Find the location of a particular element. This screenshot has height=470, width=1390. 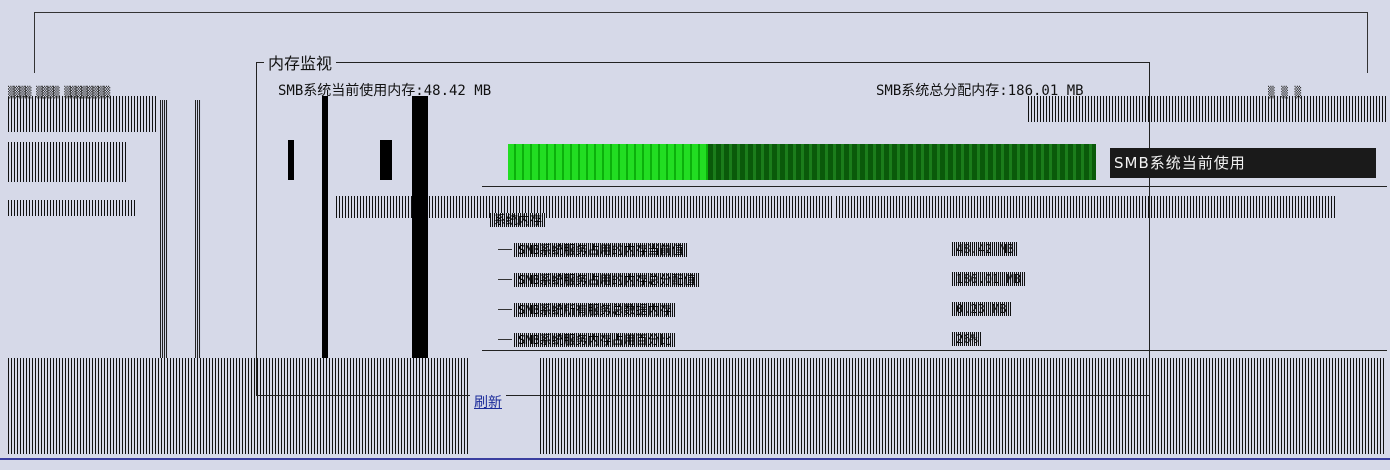

bottom-border is located at coordinates (695, 459).